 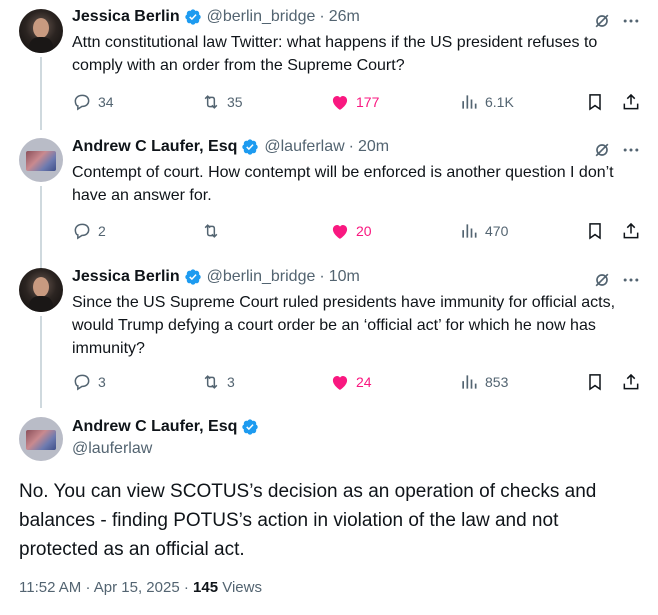 What do you see at coordinates (351, 382) in the screenshot?
I see `like-button: 24` at bounding box center [351, 382].